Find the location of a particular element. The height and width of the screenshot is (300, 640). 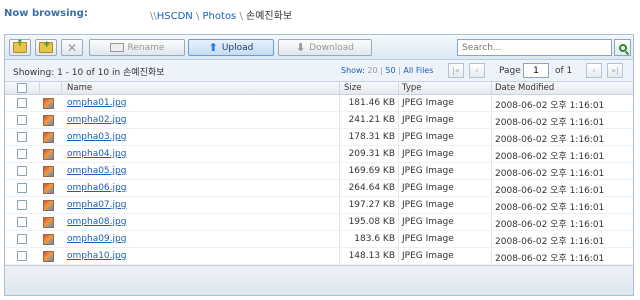

up-folder-button is located at coordinates (20, 47).